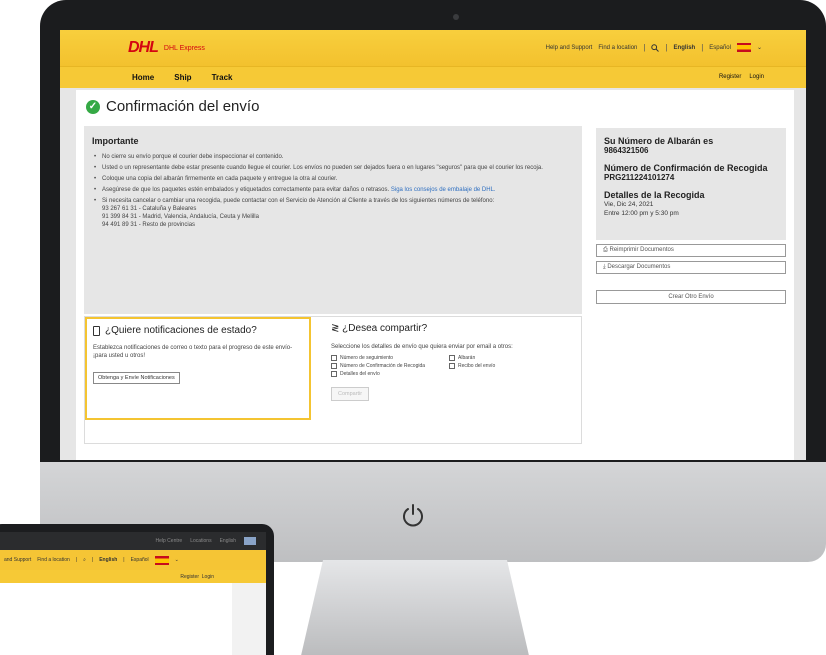 This screenshot has height=655, width=826. Describe the element at coordinates (659, 141) in the screenshot. I see `albaran-label: Su Número de Albarán es` at that location.